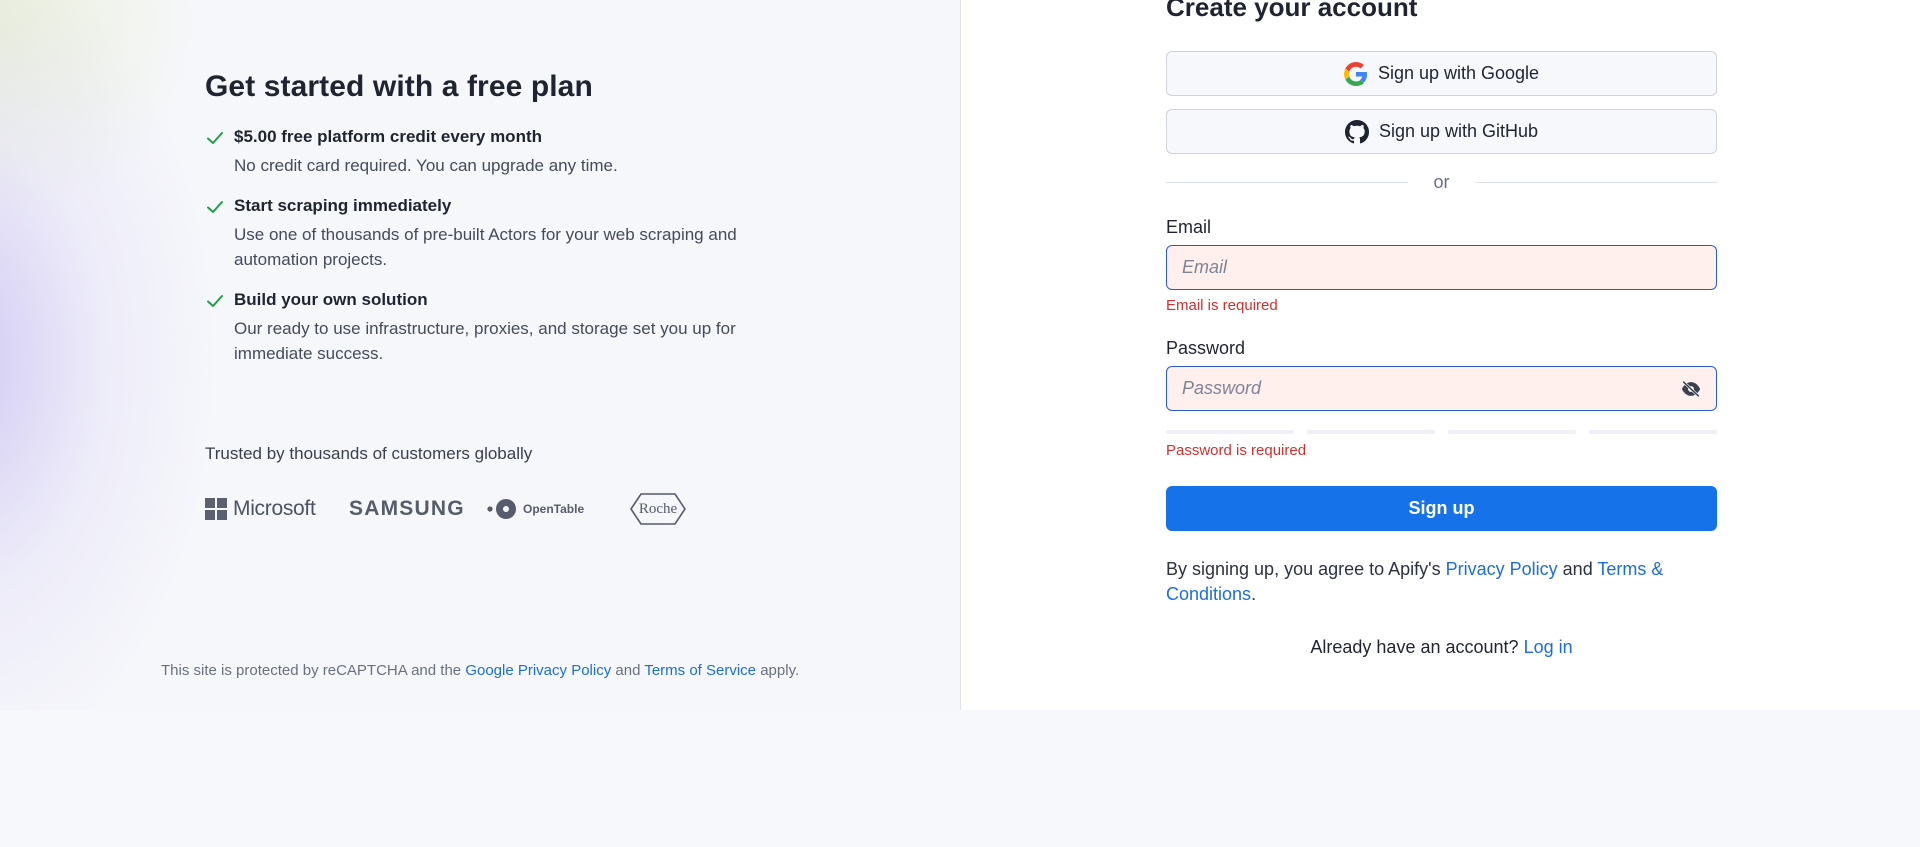 The height and width of the screenshot is (847, 1920). I want to click on github-icon, so click(1356, 131).